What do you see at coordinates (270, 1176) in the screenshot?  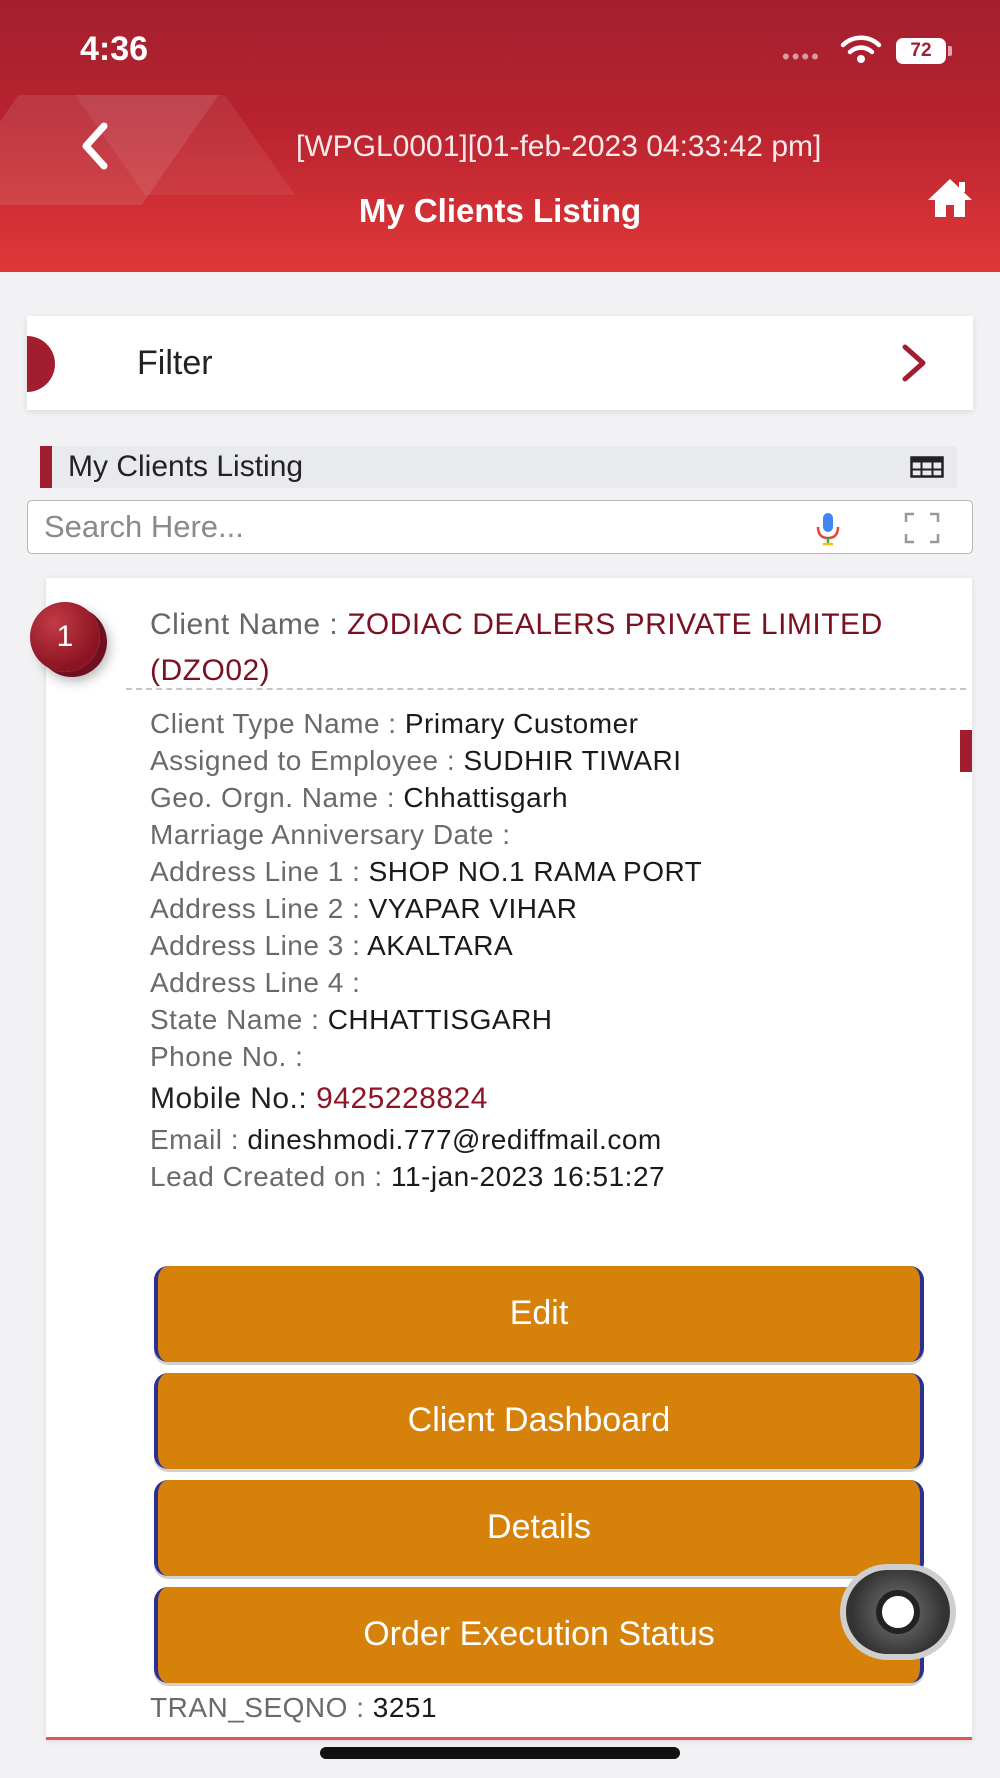 I see `lead-created-label: Lead Created on :` at bounding box center [270, 1176].